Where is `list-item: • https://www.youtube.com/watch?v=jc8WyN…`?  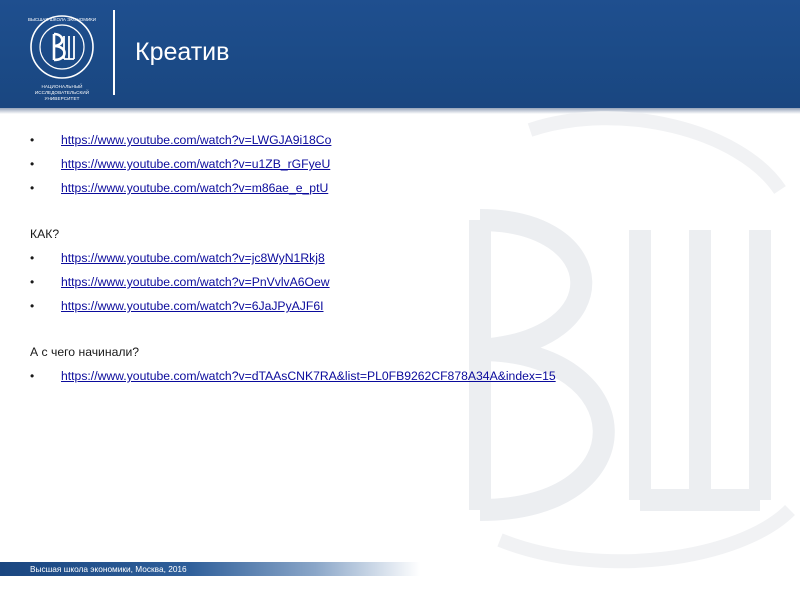 list-item: • https://www.youtube.com/watch?v=jc8WyN… is located at coordinates (400, 258).